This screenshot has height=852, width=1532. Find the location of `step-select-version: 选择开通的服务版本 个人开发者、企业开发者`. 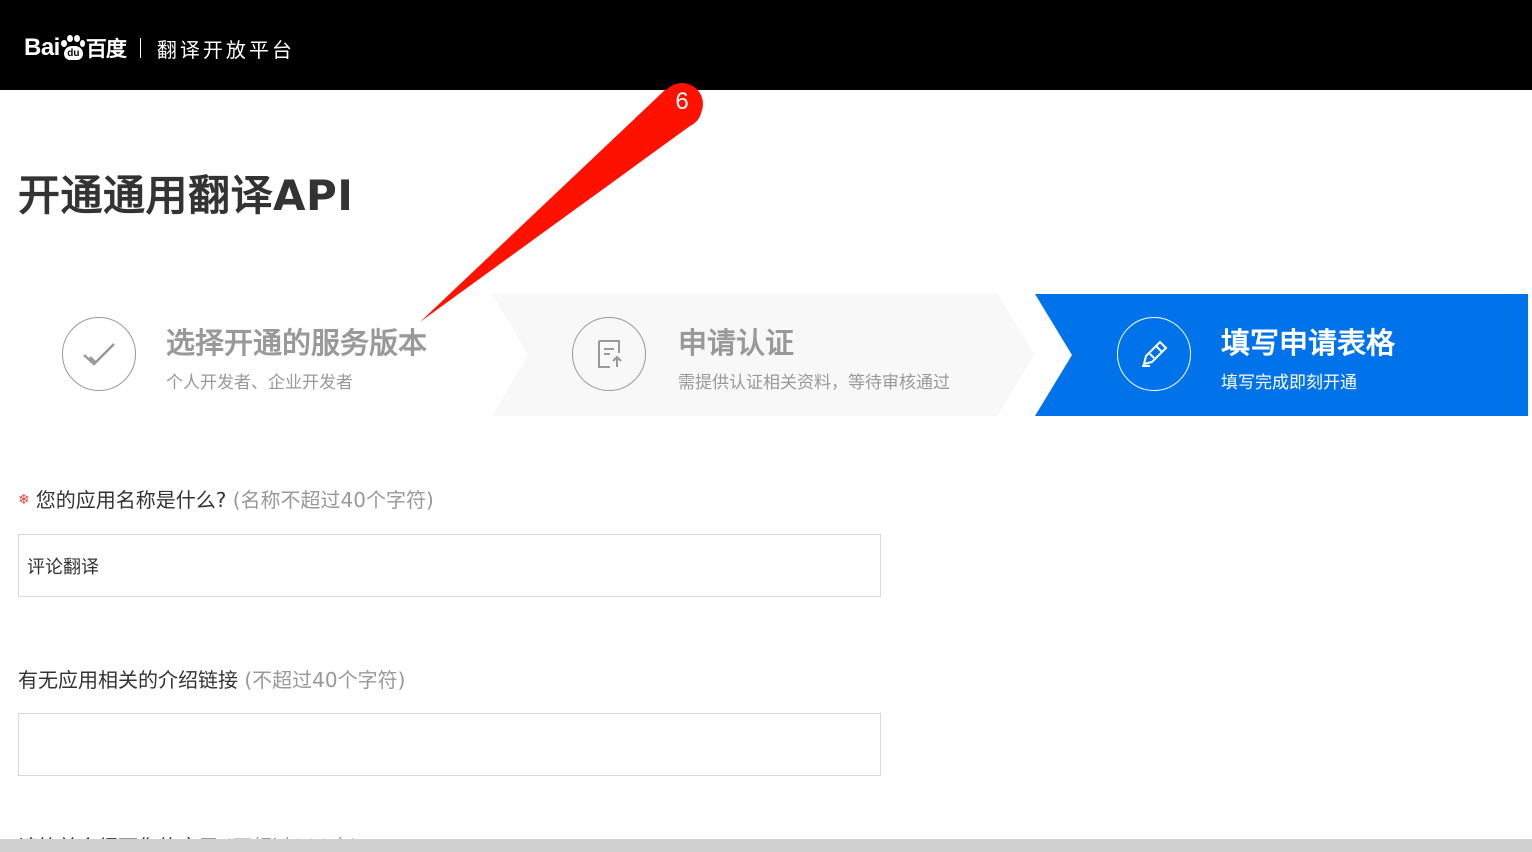

step-select-version: 选择开通的服务版本 个人开发者、企业开发者 is located at coordinates (246, 355).